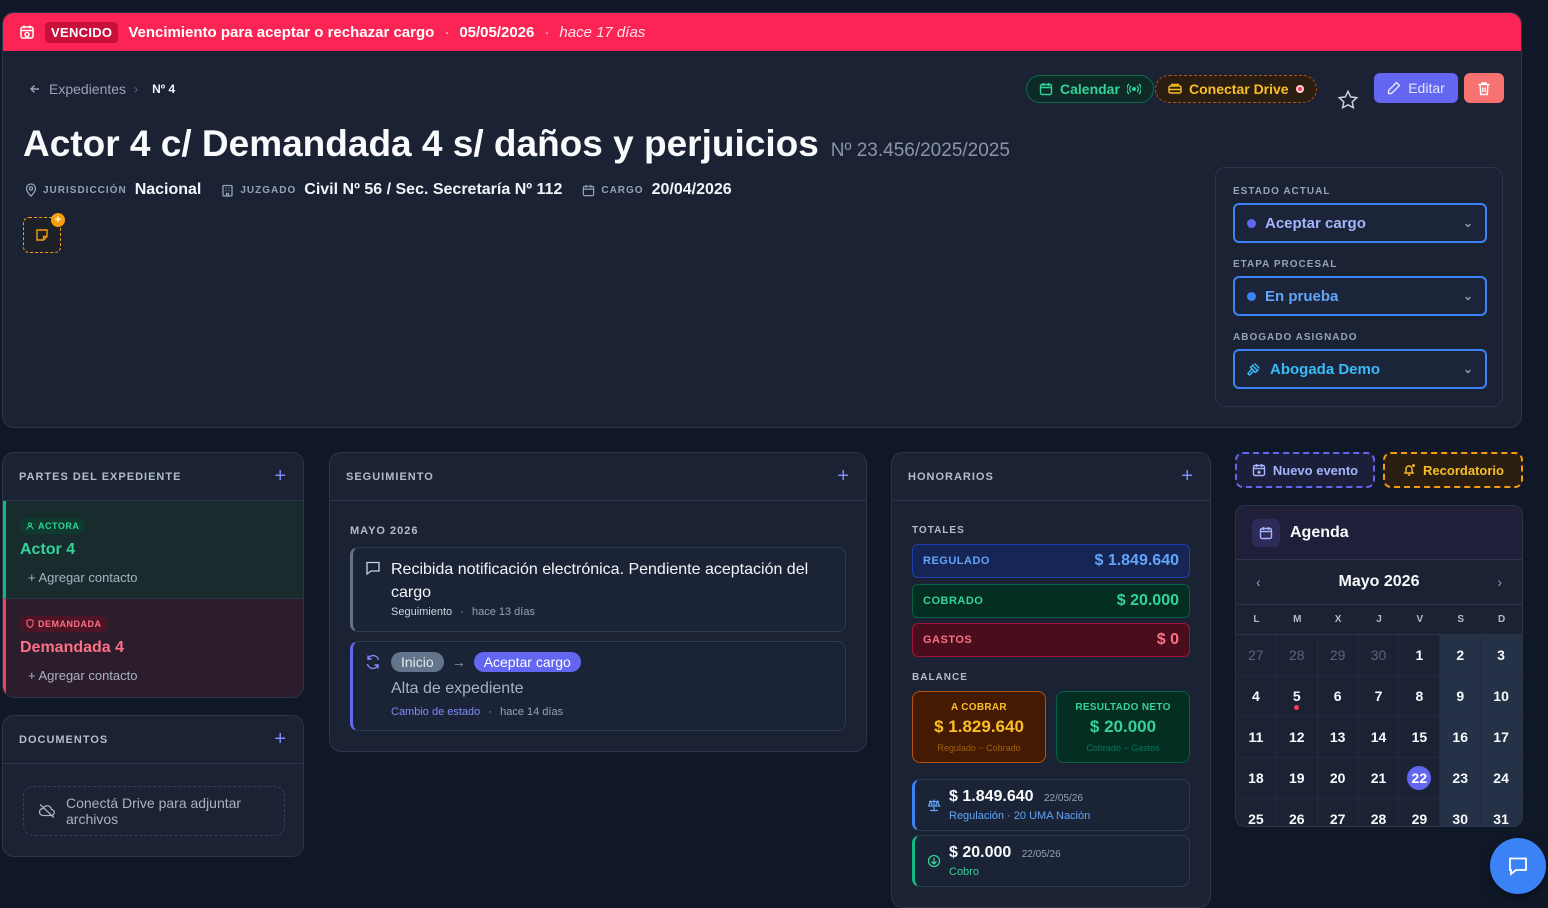  I want to click on connect-drive-placeholder: Conectá Drive para adjuntar archivos, so click(154, 811).